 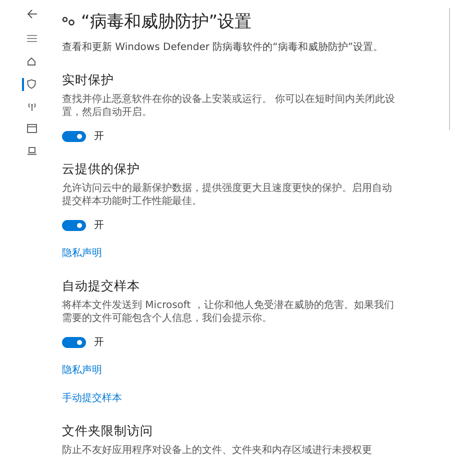 I want to click on laptop-icon, so click(x=32, y=151).